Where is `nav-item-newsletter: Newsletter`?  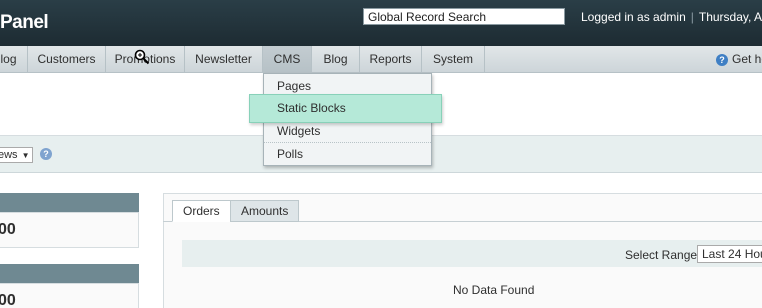
nav-item-newsletter: Newsletter is located at coordinates (224, 59).